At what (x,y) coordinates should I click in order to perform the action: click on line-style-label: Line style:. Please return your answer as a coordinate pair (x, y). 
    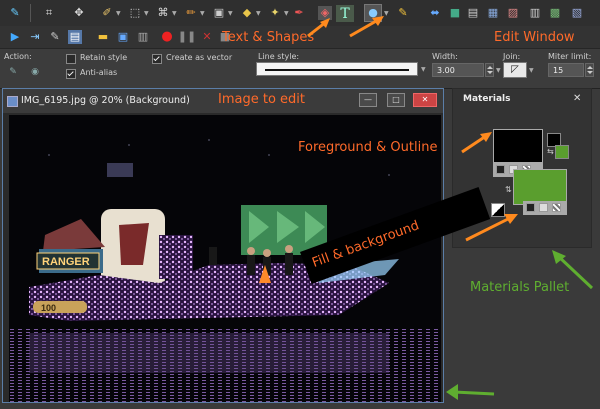
    Looking at the image, I should click on (279, 56).